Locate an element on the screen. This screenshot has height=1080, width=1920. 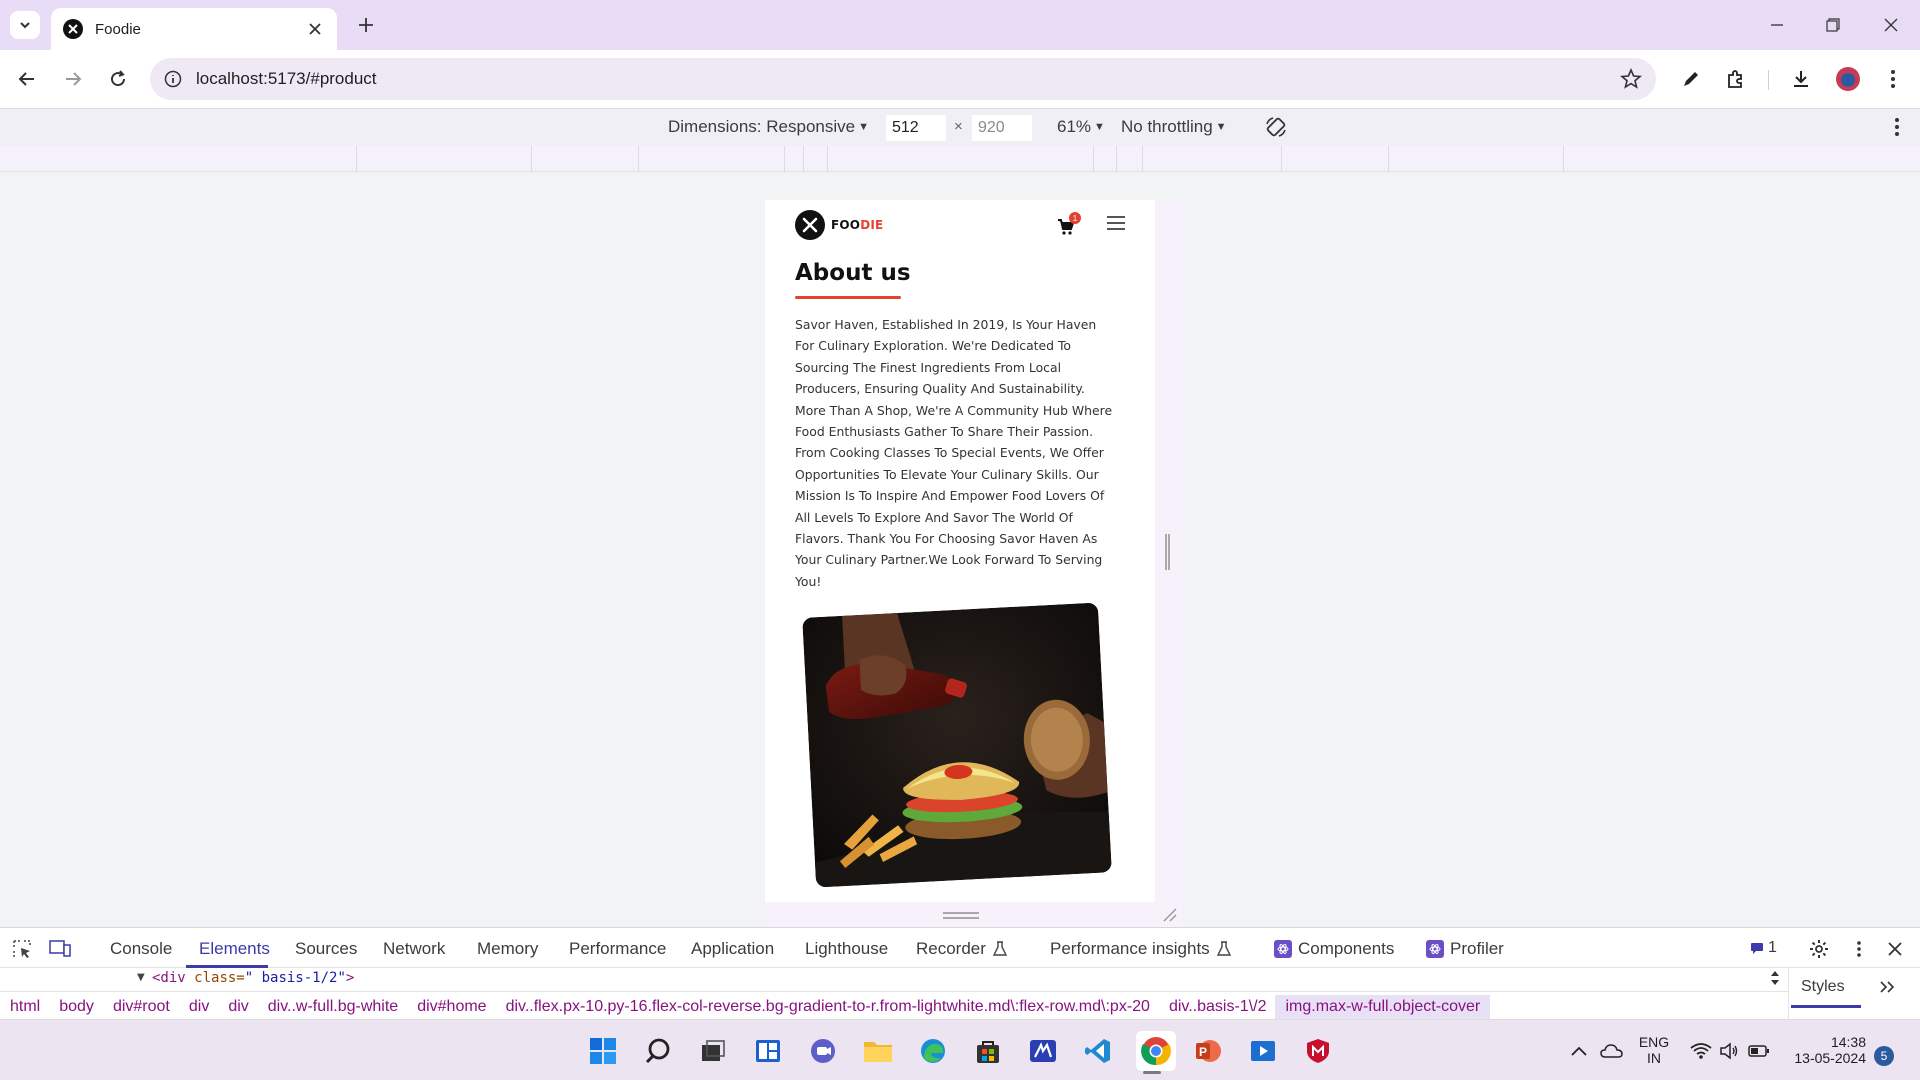
bookmark-button is located at coordinates (1631, 80).